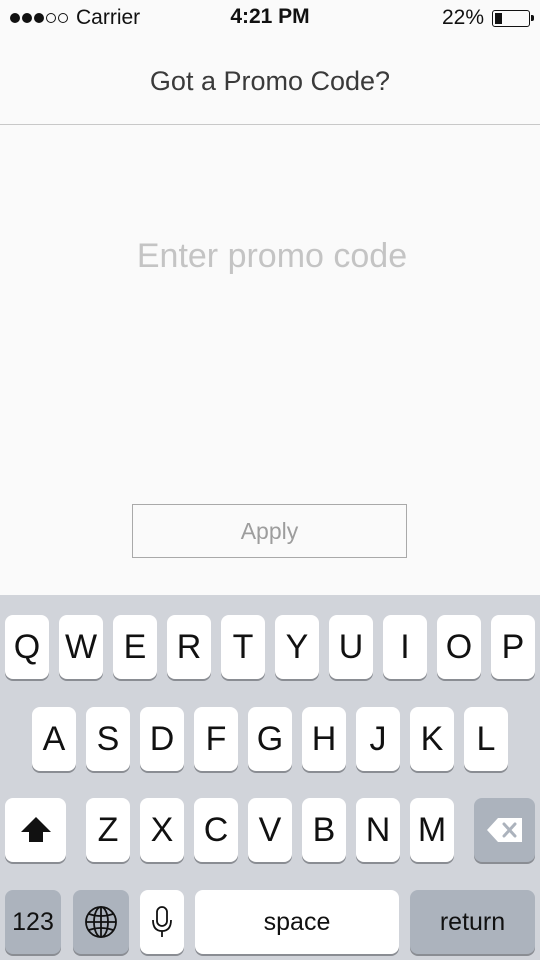  What do you see at coordinates (108, 830) in the screenshot?
I see `key-z: Z` at bounding box center [108, 830].